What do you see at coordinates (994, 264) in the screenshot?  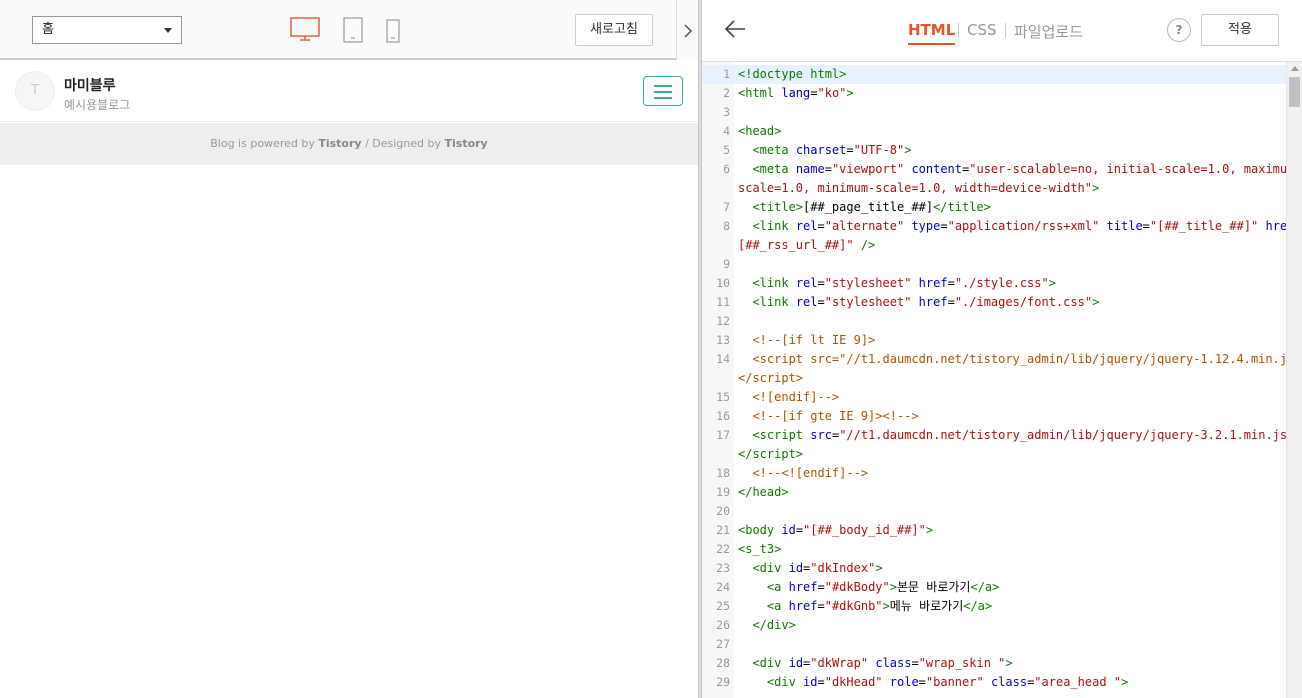 I see `code-line: 9` at bounding box center [994, 264].